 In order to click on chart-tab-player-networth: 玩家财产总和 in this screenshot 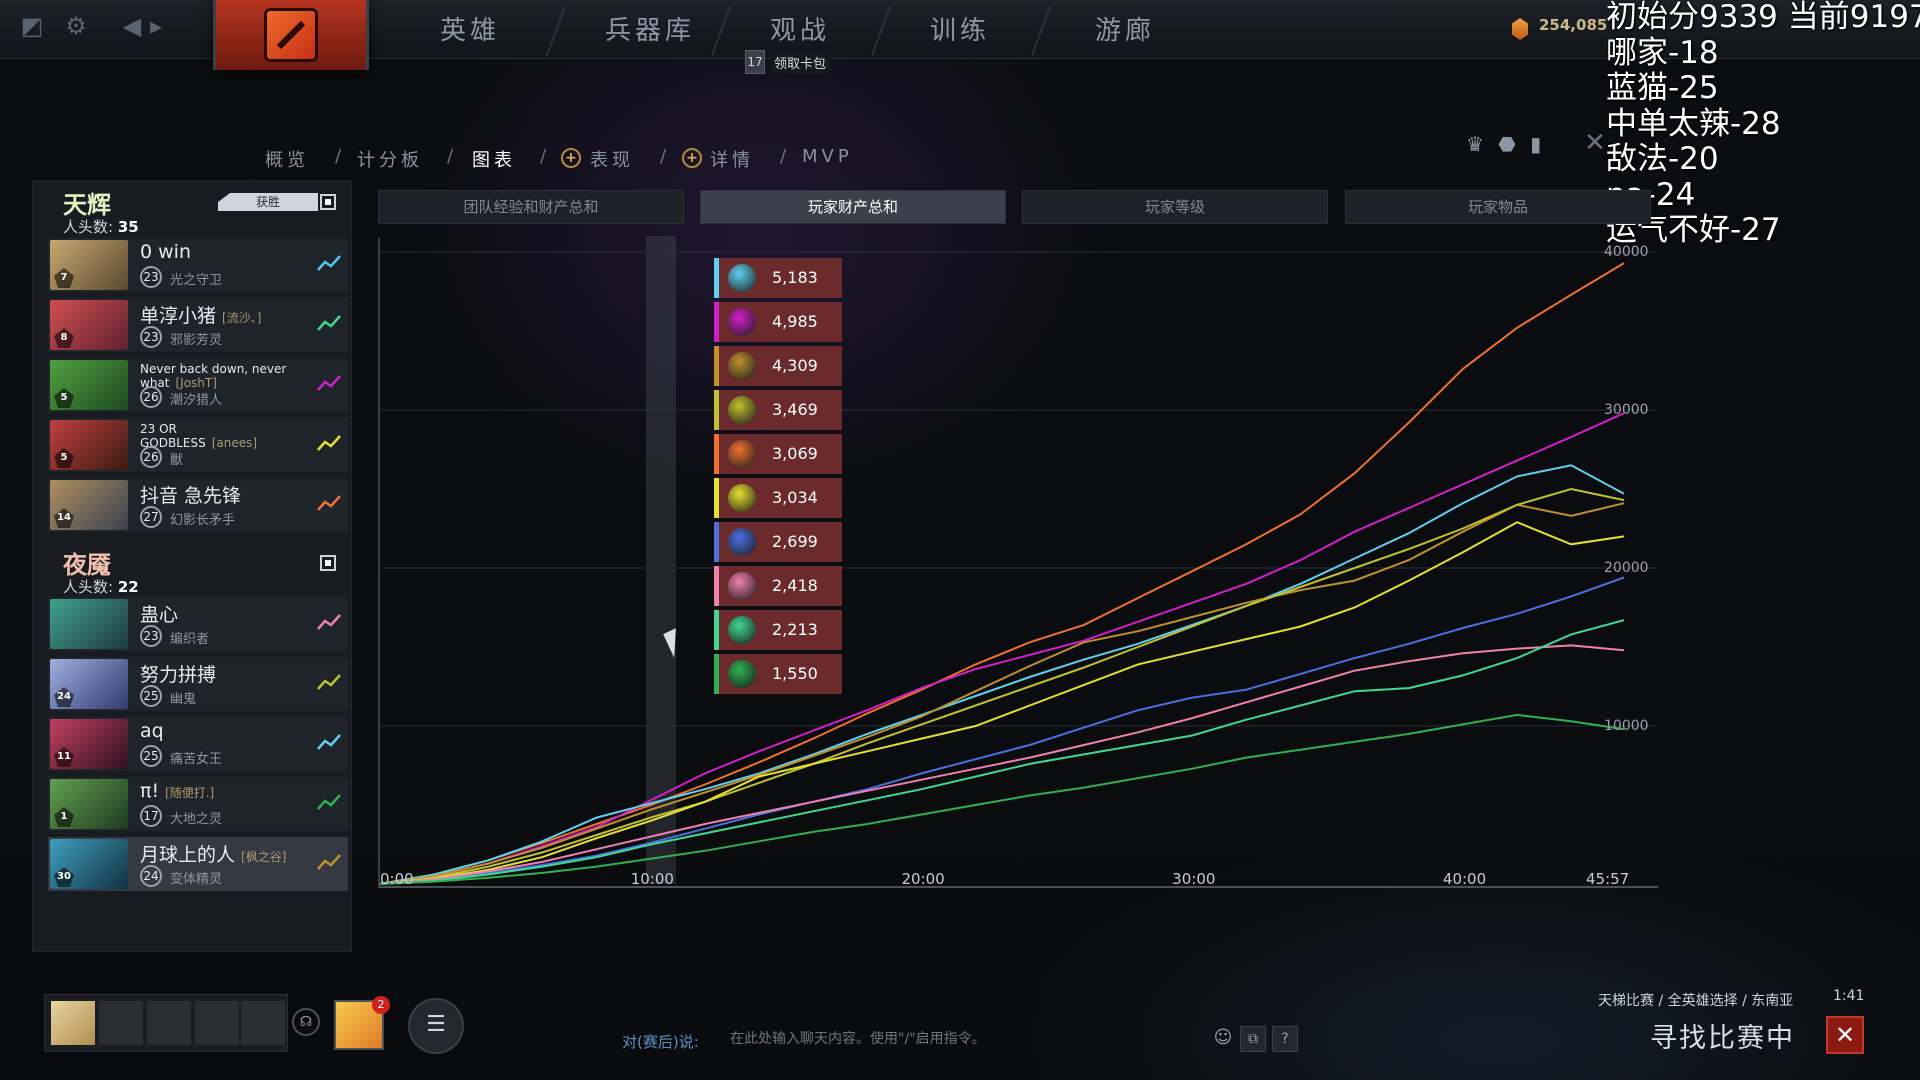, I will do `click(853, 207)`.